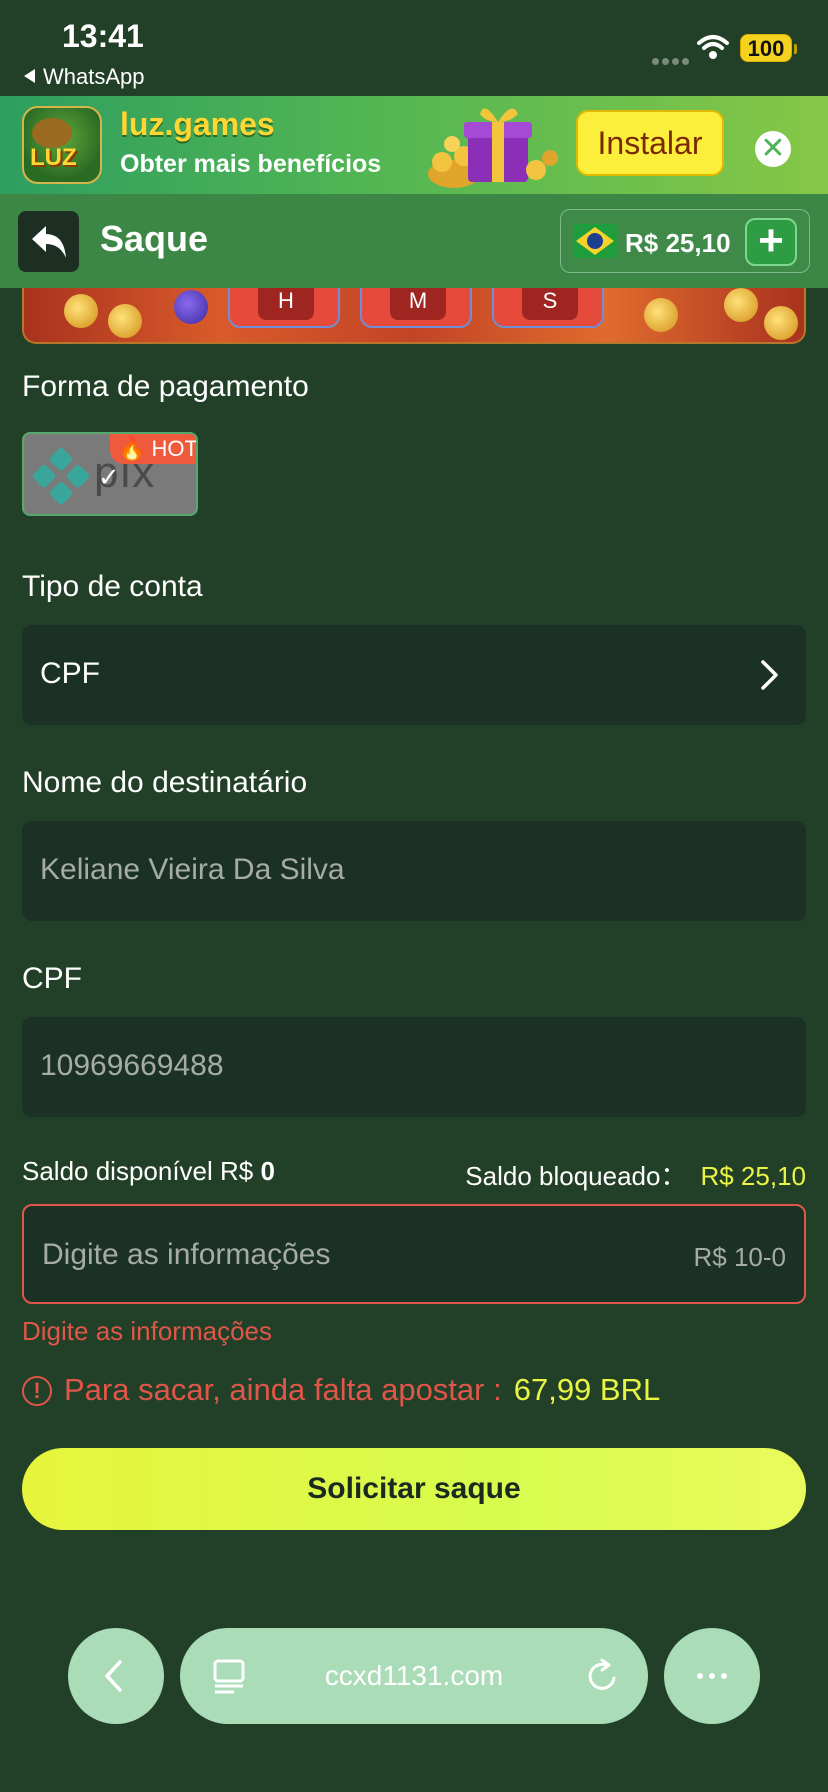 The width and height of the screenshot is (828, 1792). Describe the element at coordinates (650, 143) in the screenshot. I see `install-button: Instalar` at that location.